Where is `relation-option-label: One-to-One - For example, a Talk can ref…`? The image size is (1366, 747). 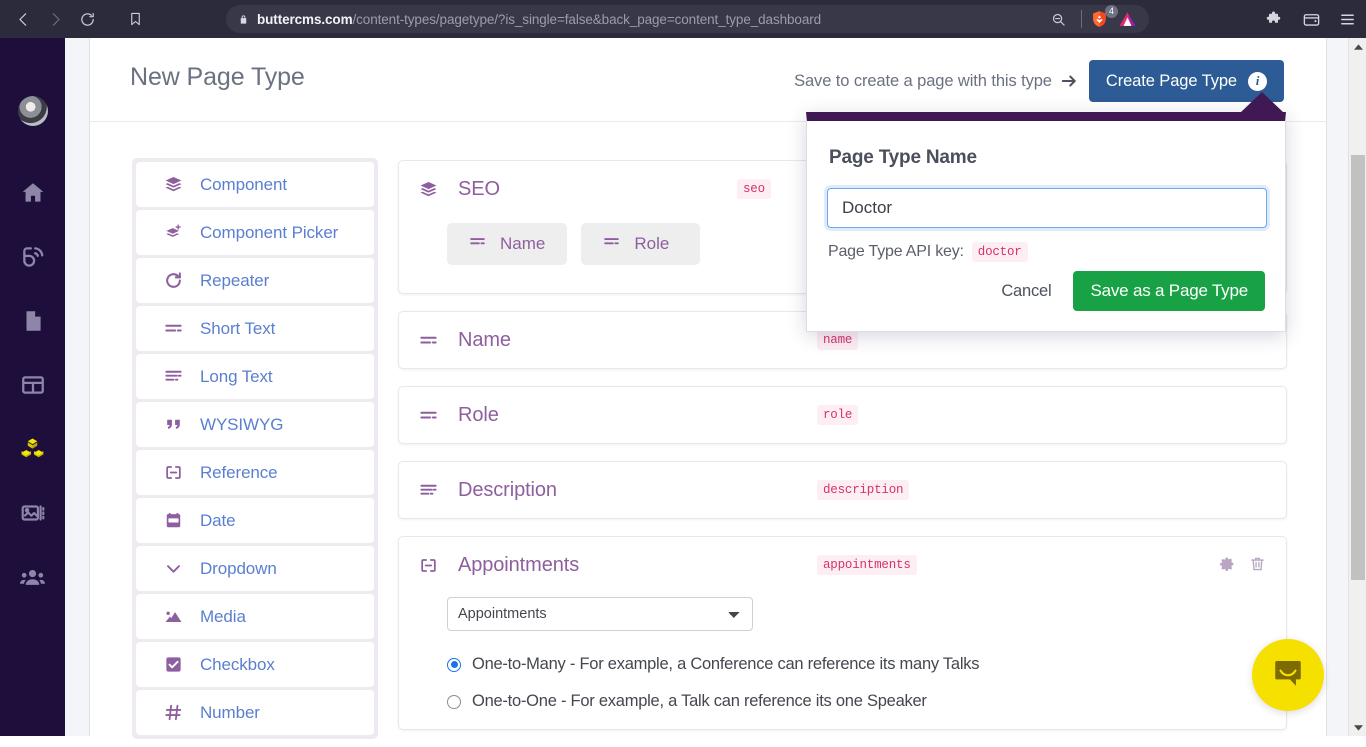
relation-option-label: One-to-One - For example, a Talk can ref… is located at coordinates (699, 701).